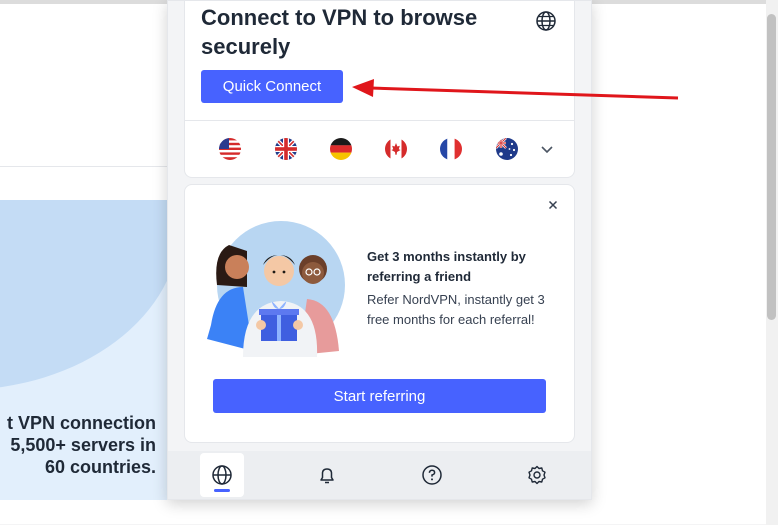  I want to click on referral-illustration, so click(279, 291).